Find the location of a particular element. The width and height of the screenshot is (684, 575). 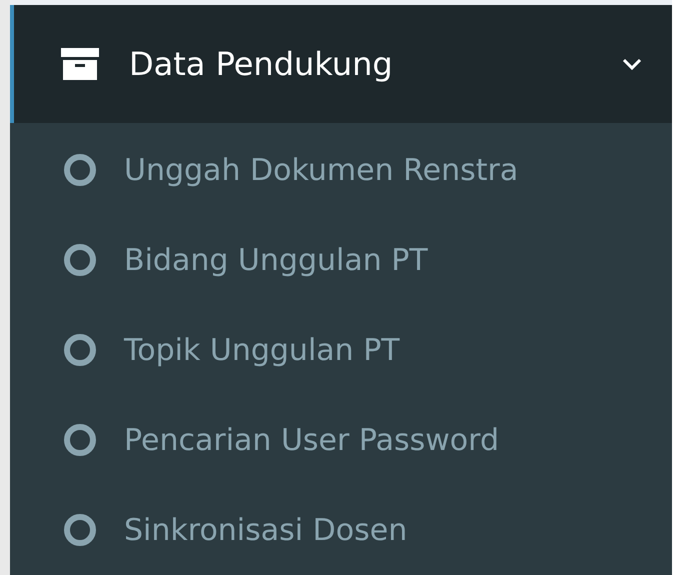

chevron-icon is located at coordinates (632, 64).